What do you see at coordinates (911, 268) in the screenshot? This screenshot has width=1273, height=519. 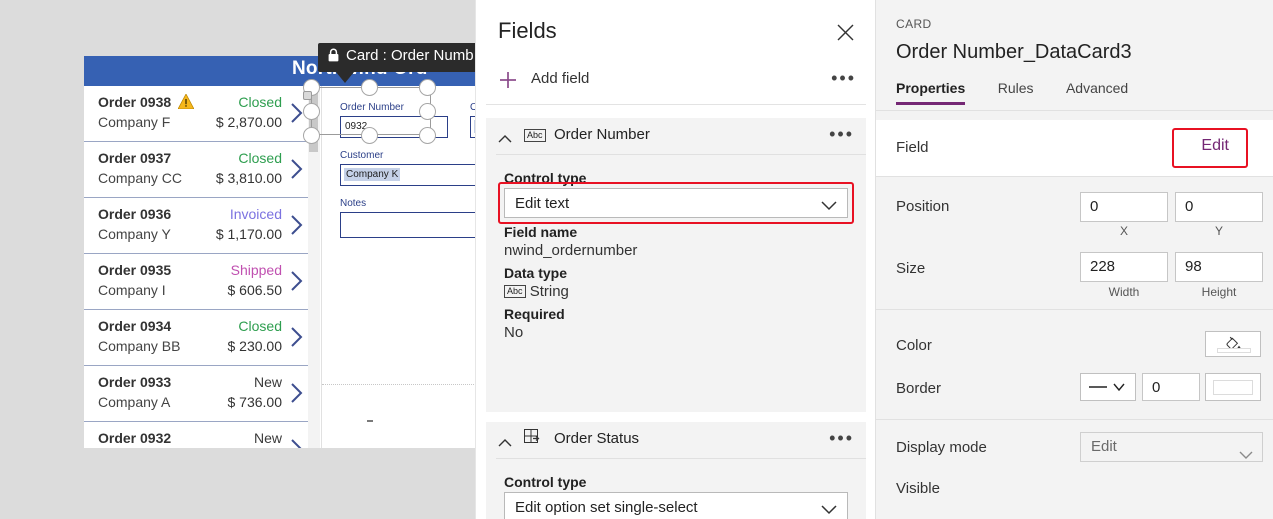 I see `size-label: Size` at bounding box center [911, 268].